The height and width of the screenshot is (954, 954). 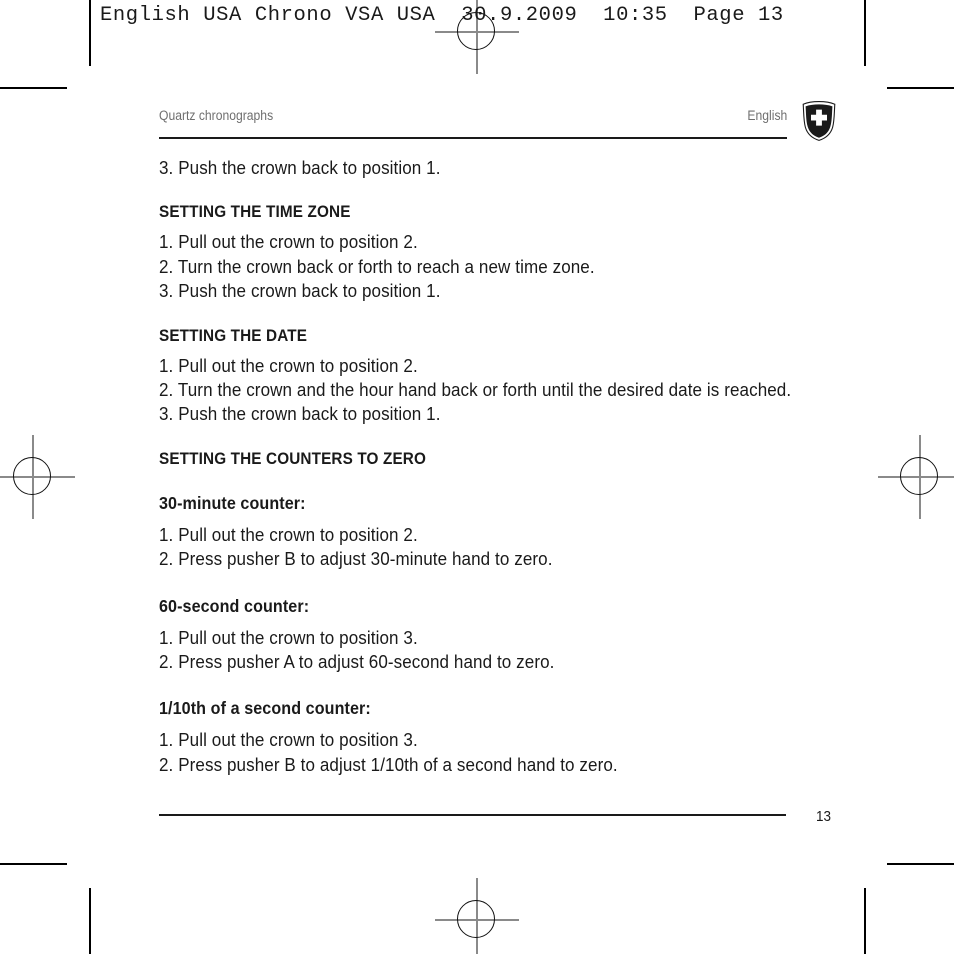 What do you see at coordinates (920, 88) in the screenshot?
I see `crop-mark-top-right-horizontal` at bounding box center [920, 88].